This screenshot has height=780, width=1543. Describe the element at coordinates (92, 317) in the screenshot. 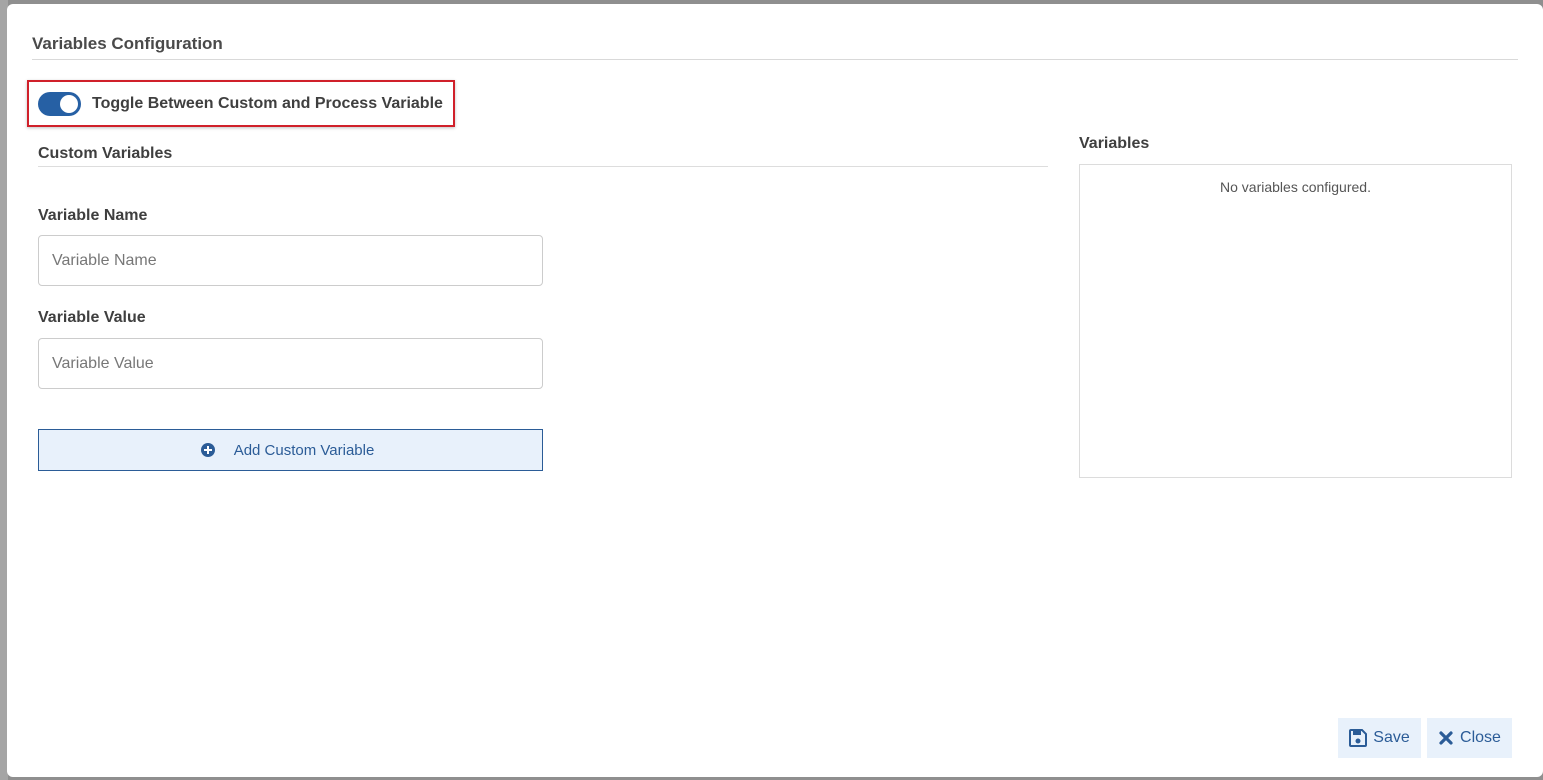

I see `variable-value-label: Variable Value` at that location.